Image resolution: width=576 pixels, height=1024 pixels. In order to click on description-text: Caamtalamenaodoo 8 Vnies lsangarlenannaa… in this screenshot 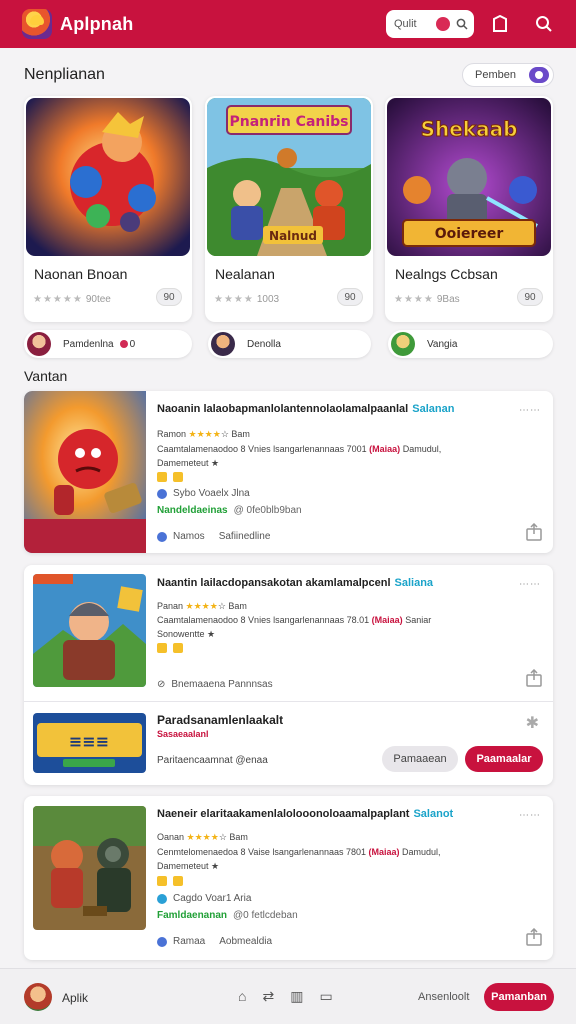, I will do `click(262, 449)`.